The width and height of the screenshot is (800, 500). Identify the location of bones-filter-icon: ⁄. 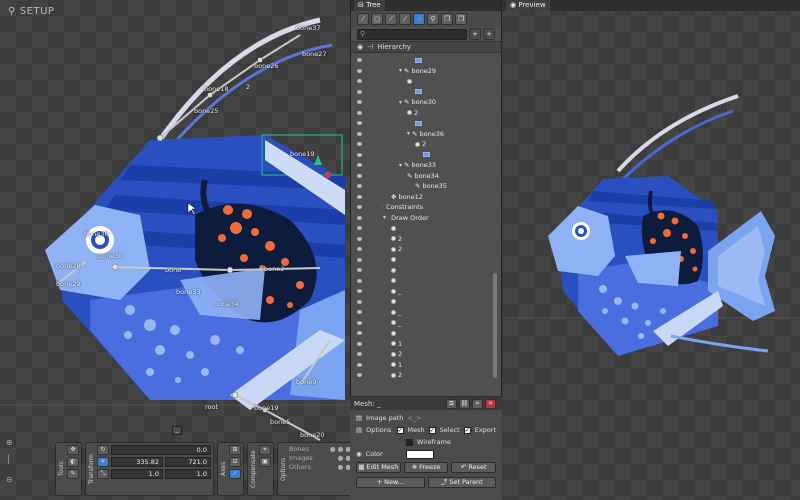
(363, 19).